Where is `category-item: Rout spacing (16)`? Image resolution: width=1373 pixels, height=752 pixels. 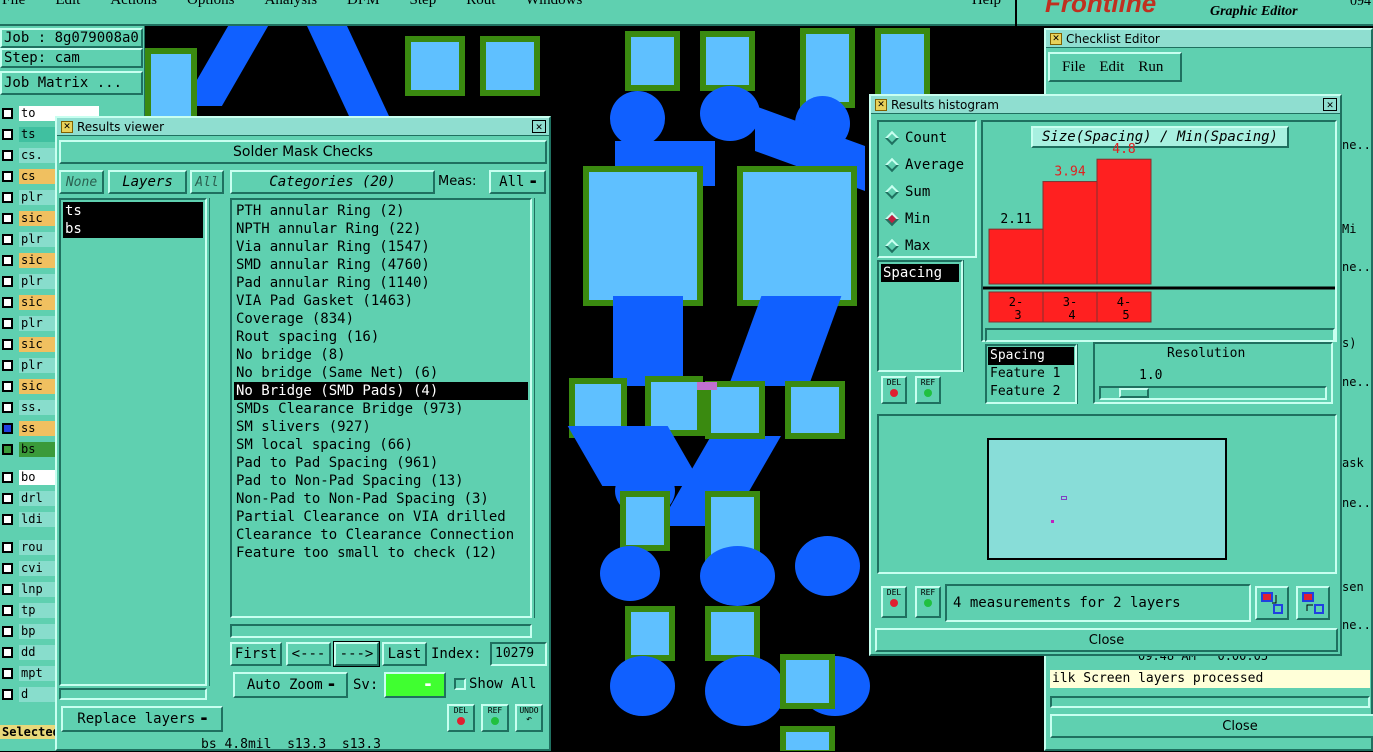
category-item: Rout spacing (16) is located at coordinates (381, 337).